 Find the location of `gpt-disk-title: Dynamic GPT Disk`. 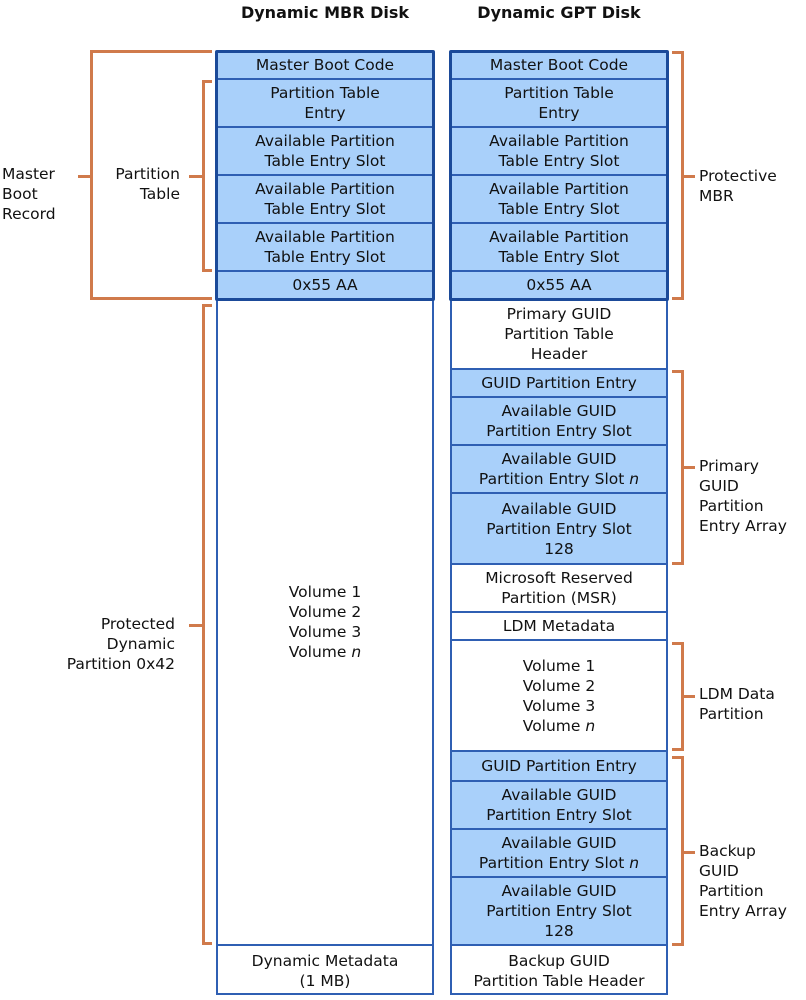

gpt-disk-title: Dynamic GPT Disk is located at coordinates (559, 12).